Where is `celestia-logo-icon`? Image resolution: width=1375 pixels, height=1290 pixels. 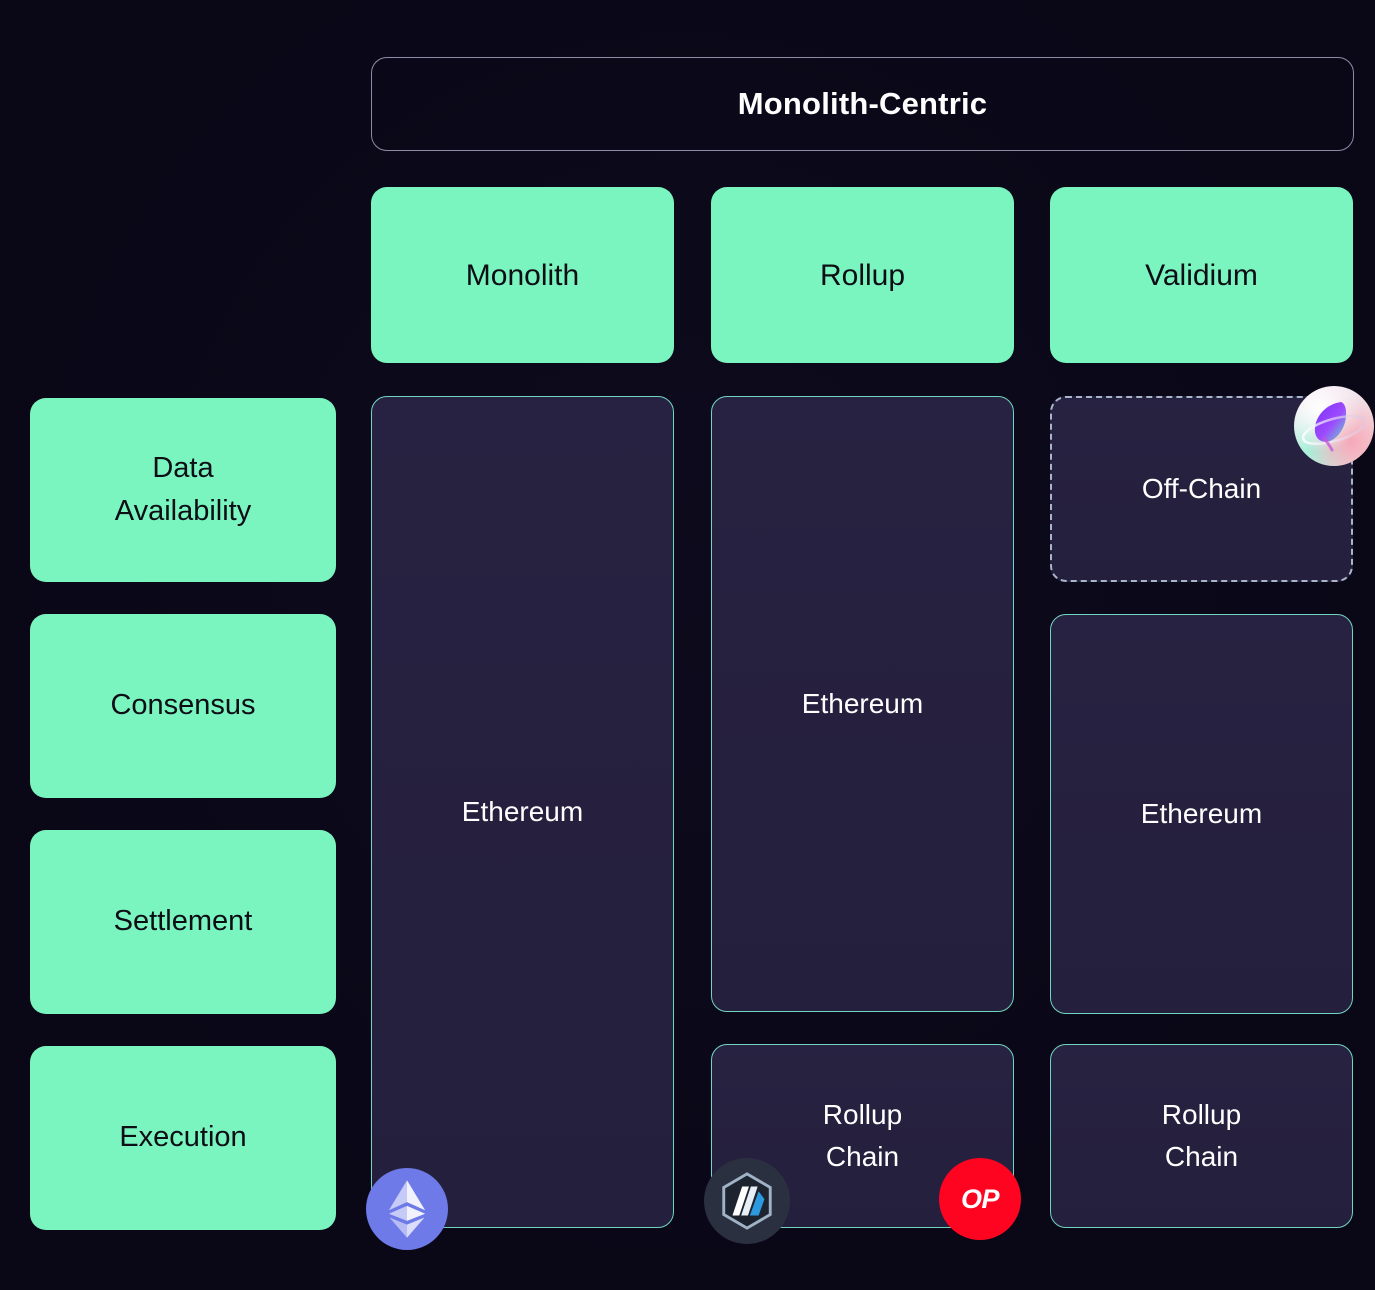 celestia-logo-icon is located at coordinates (1334, 426).